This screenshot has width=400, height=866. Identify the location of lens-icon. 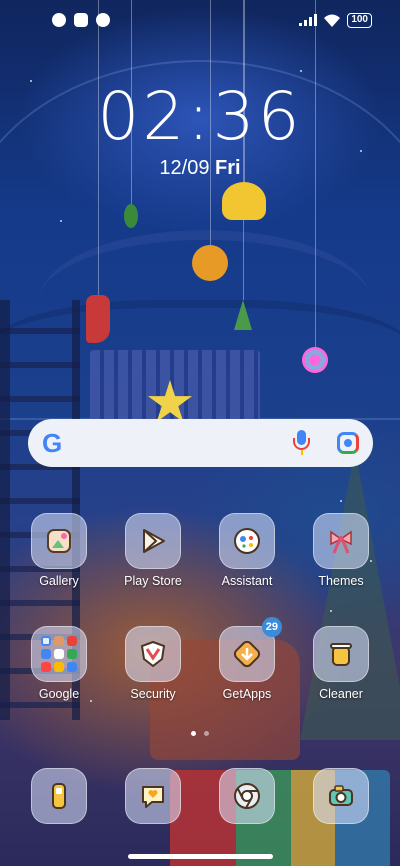
(348, 443).